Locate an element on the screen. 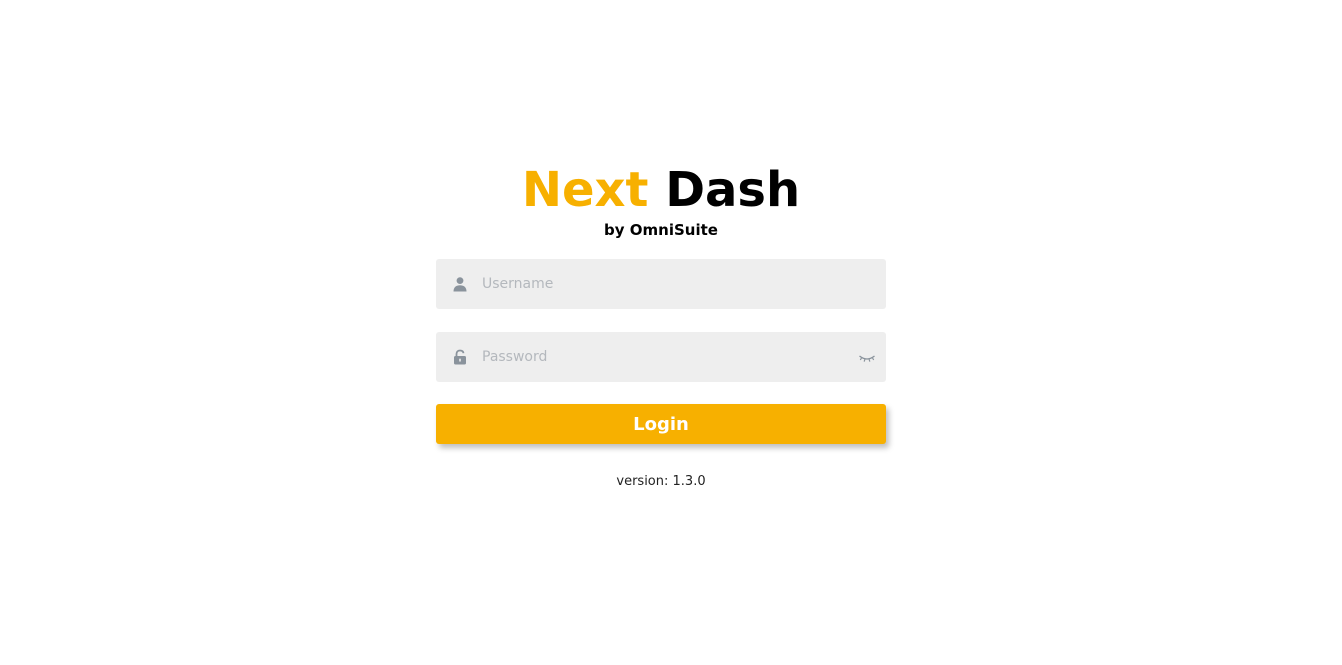  app-subtitle: by OmniSuite is located at coordinates (661, 230).